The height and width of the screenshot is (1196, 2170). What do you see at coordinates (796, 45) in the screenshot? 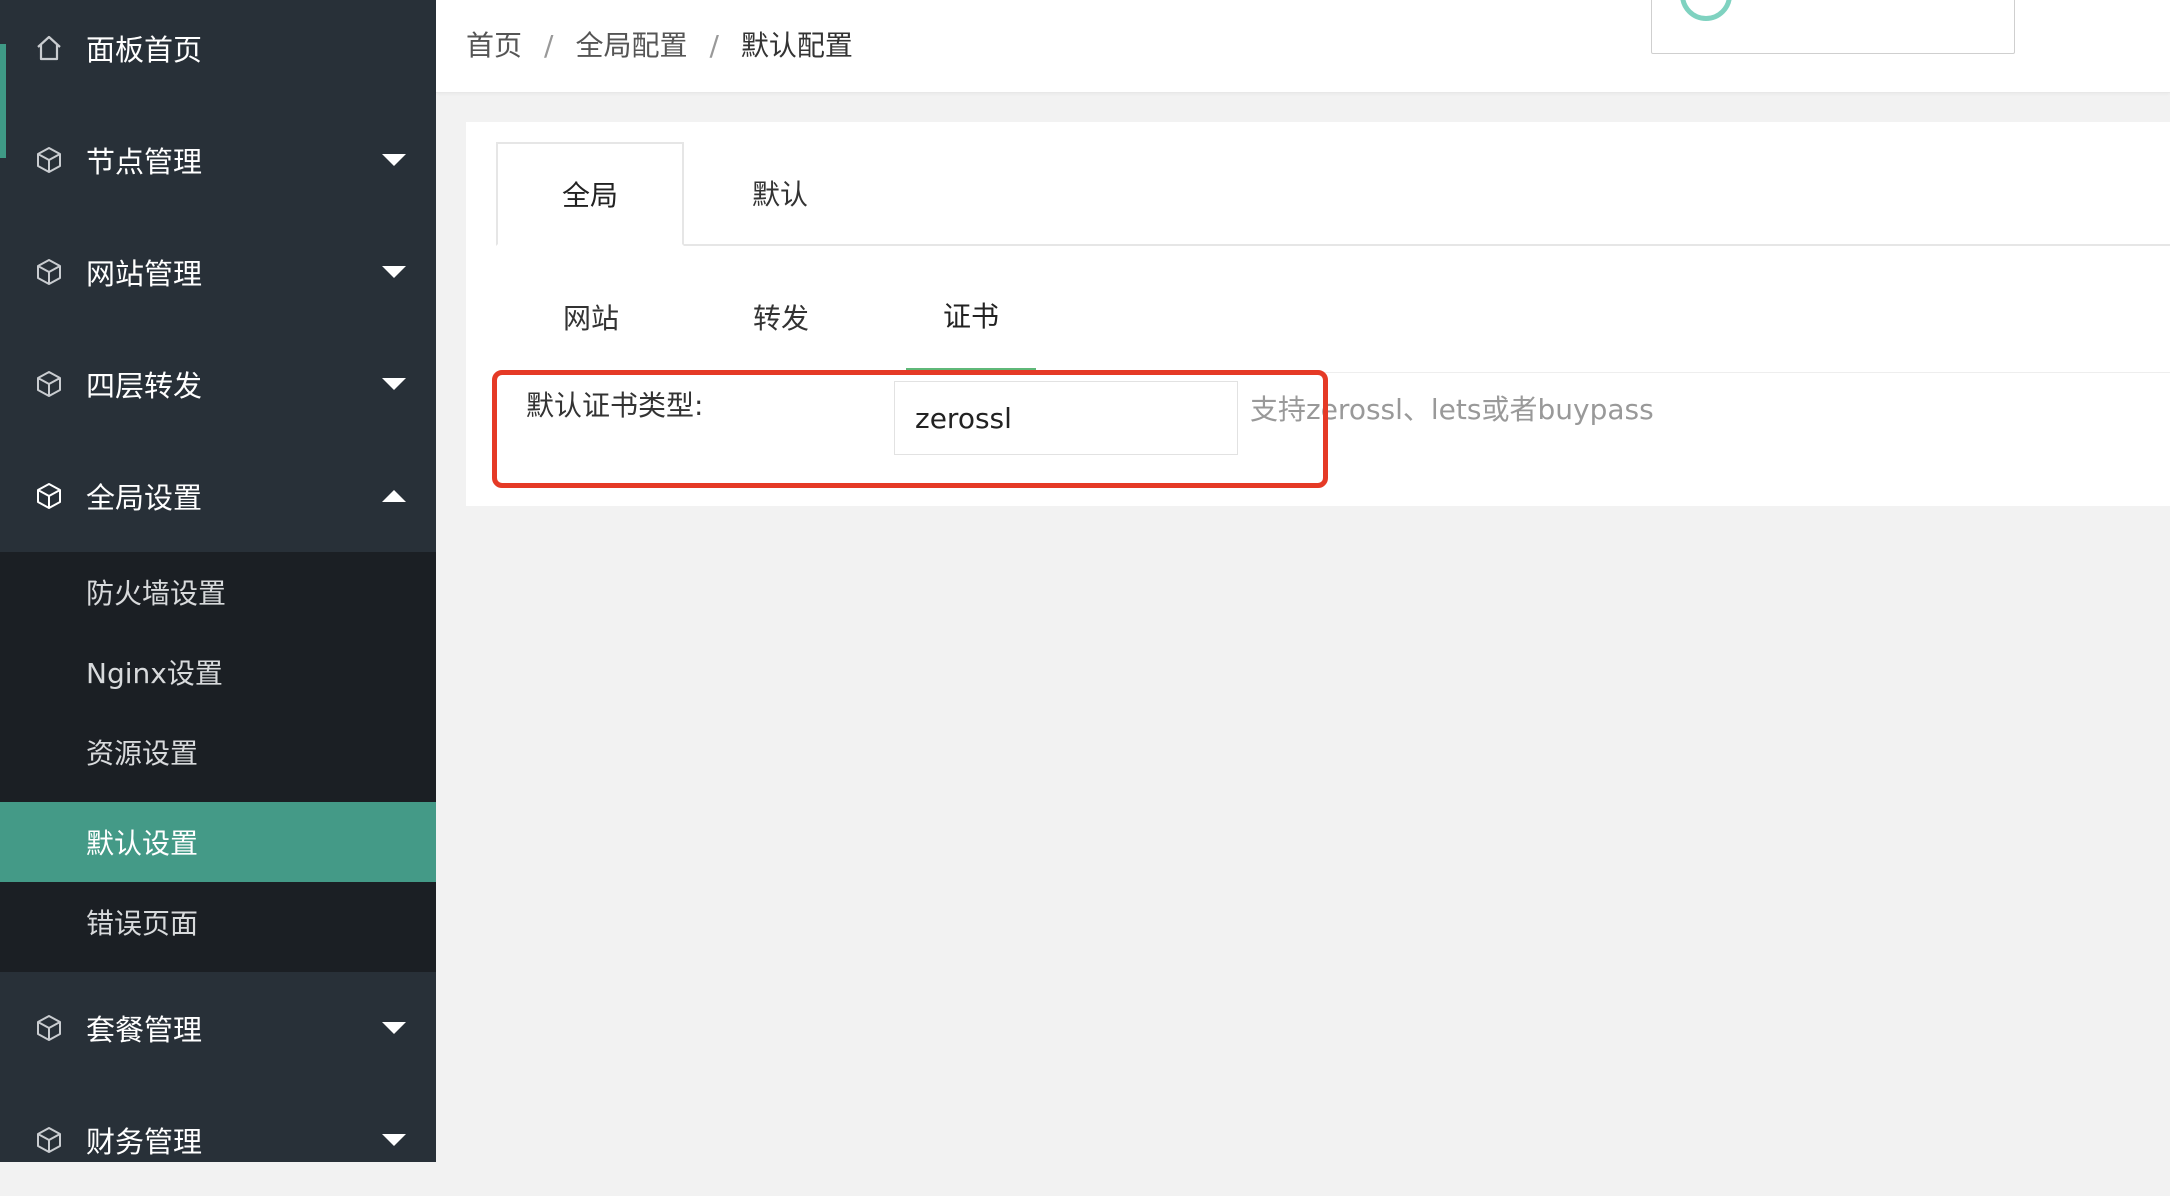
I see `breadcrumb-current: 默认配置` at bounding box center [796, 45].